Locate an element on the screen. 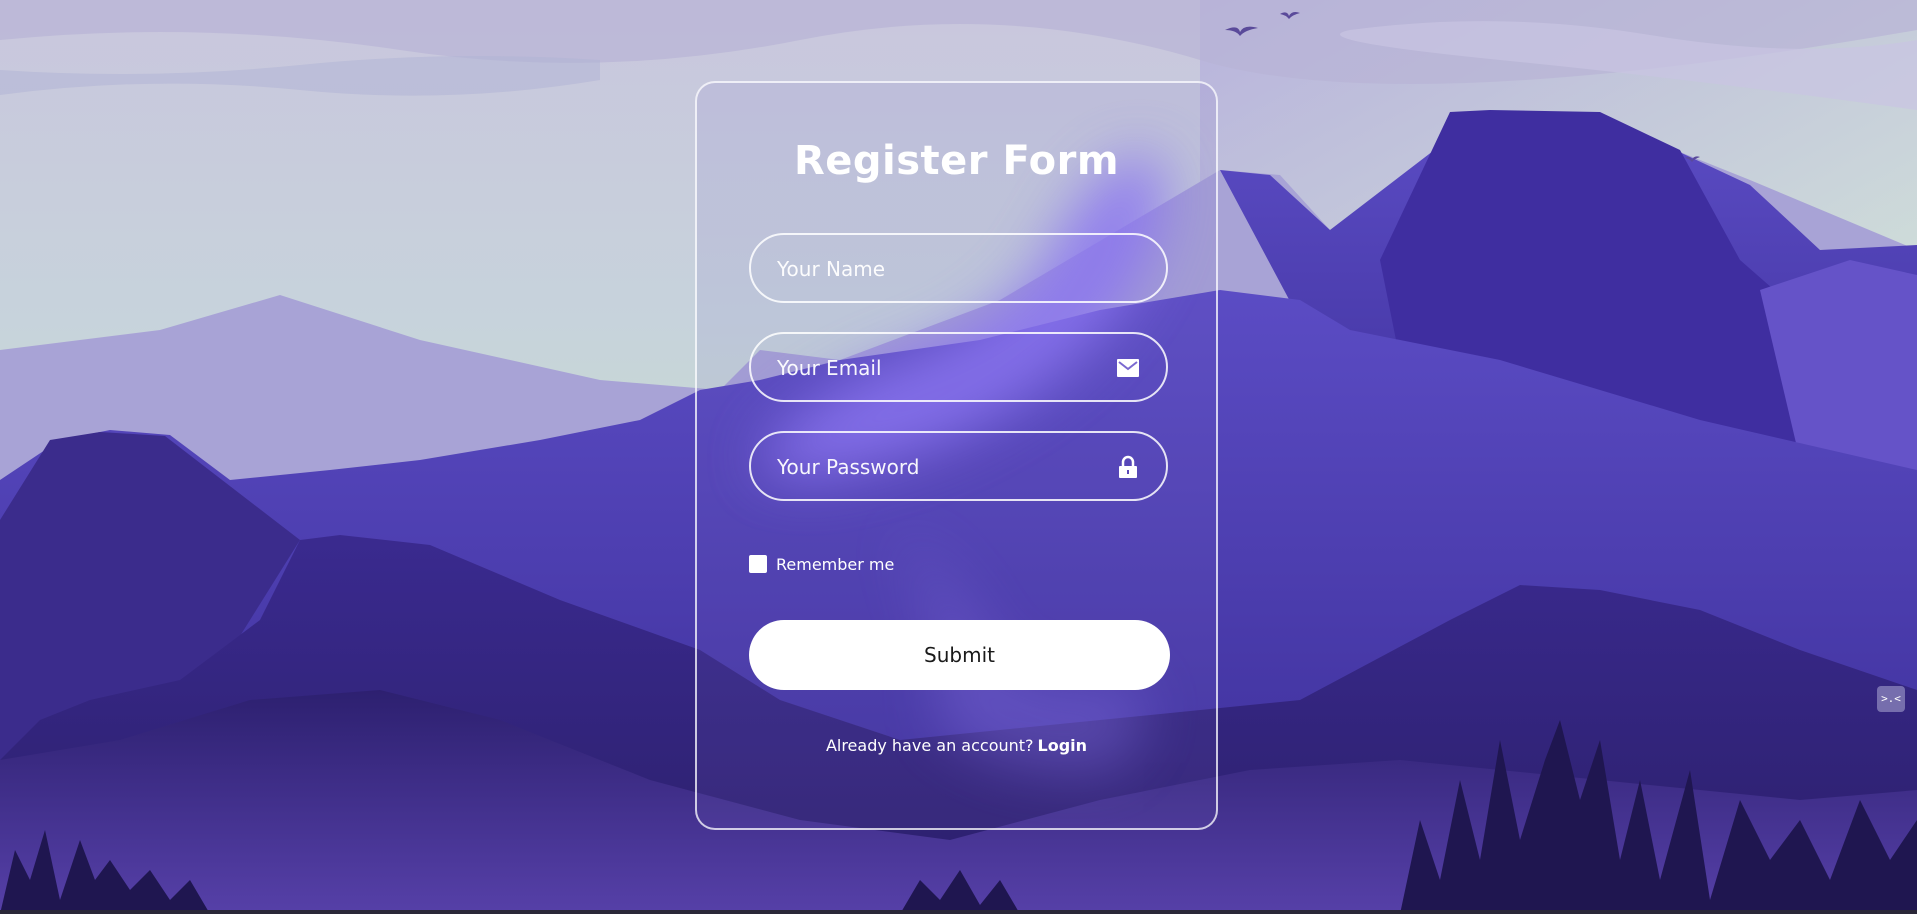 The height and width of the screenshot is (914, 1917). email-input is located at coordinates (937, 368).